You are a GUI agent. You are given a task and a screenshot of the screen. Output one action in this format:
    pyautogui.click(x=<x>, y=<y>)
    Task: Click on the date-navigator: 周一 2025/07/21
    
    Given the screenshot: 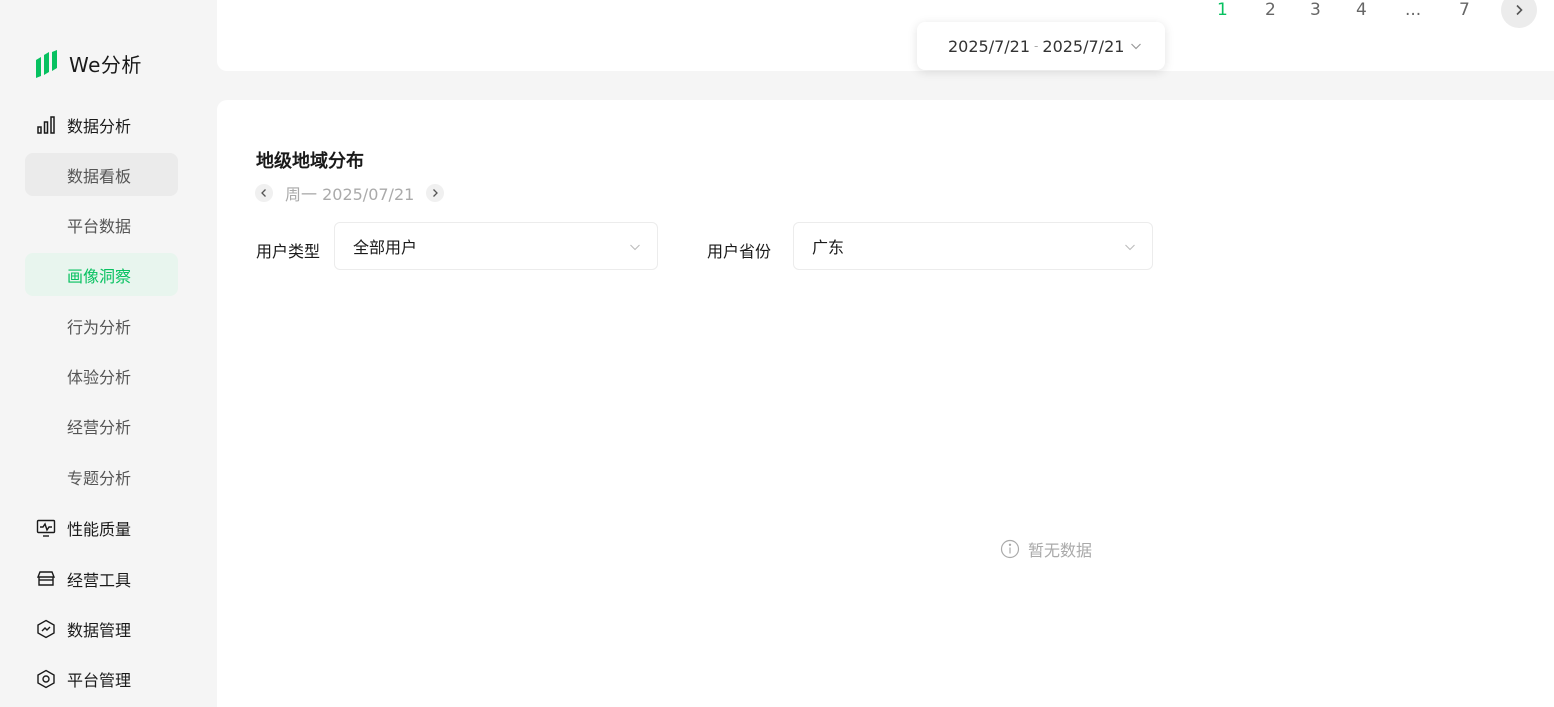 What is the action you would take?
    pyautogui.click(x=350, y=193)
    